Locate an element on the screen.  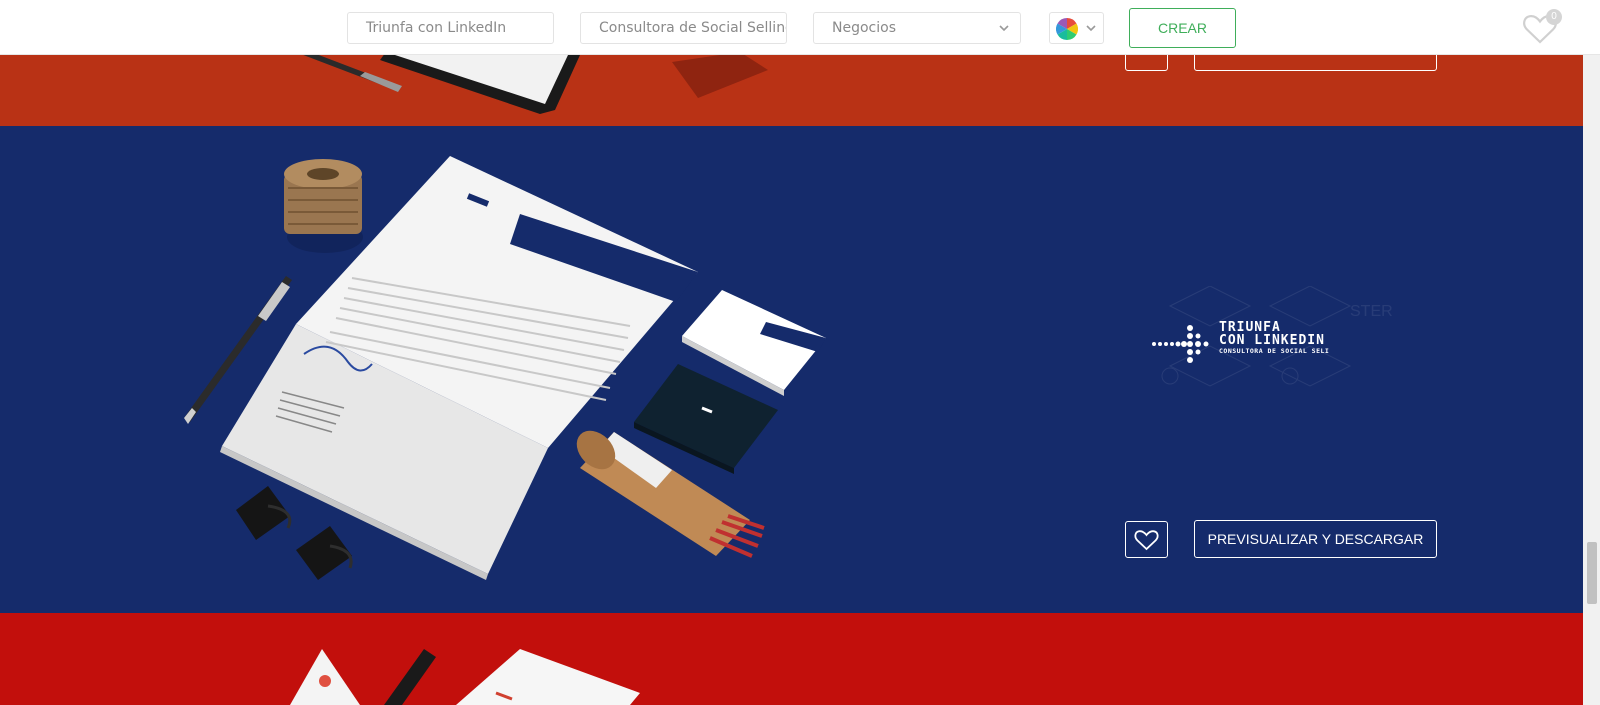
favorite-button is located at coordinates (1146, 539).